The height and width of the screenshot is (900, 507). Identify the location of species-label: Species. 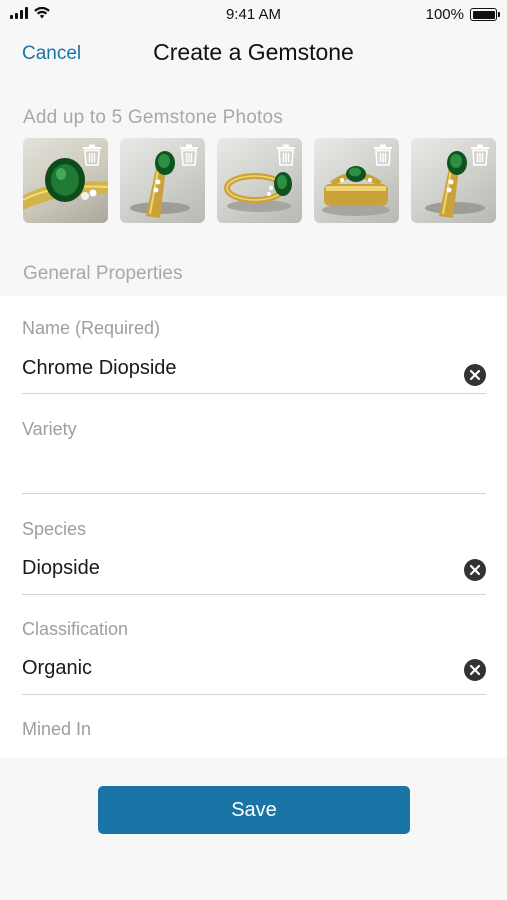
(54, 529).